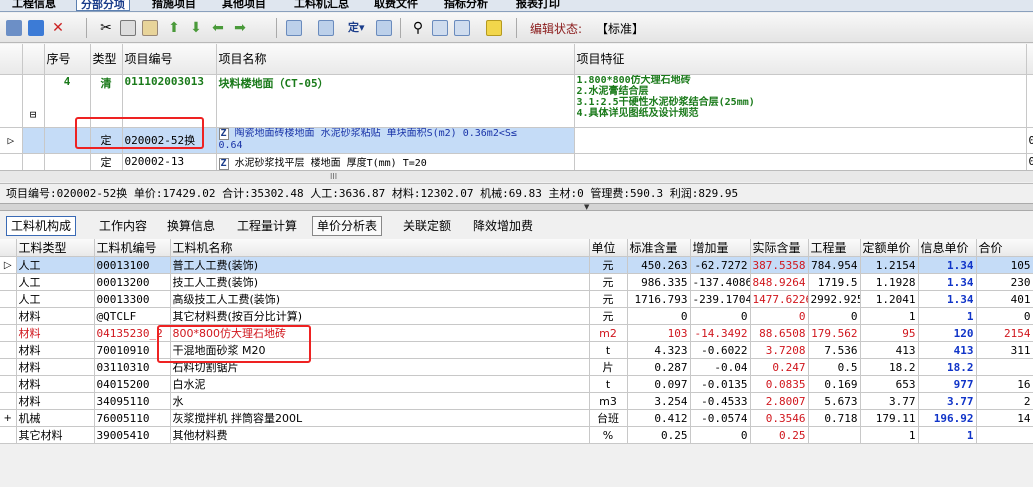 Image resolution: width=1033 pixels, height=487 pixels. Describe the element at coordinates (834, 316) in the screenshot. I see `cell-qty: 0` at that location.